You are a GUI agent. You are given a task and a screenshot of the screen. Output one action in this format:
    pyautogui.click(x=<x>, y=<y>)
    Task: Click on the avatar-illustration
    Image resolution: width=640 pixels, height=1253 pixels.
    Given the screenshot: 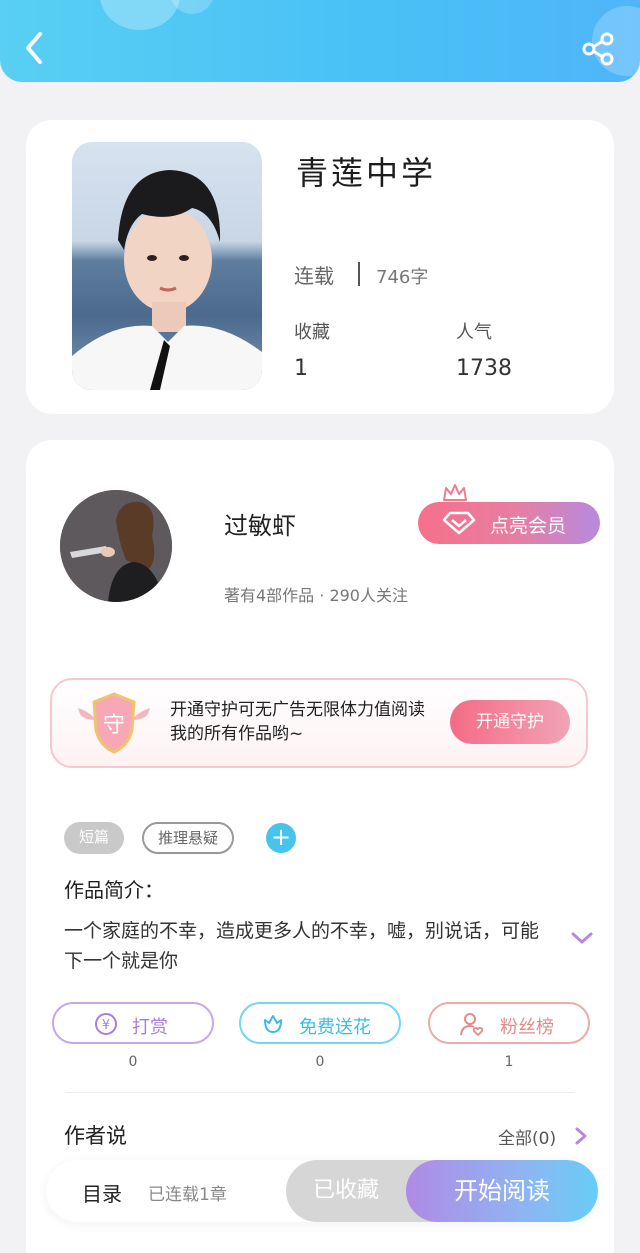 What is the action you would take?
    pyautogui.click(x=116, y=546)
    